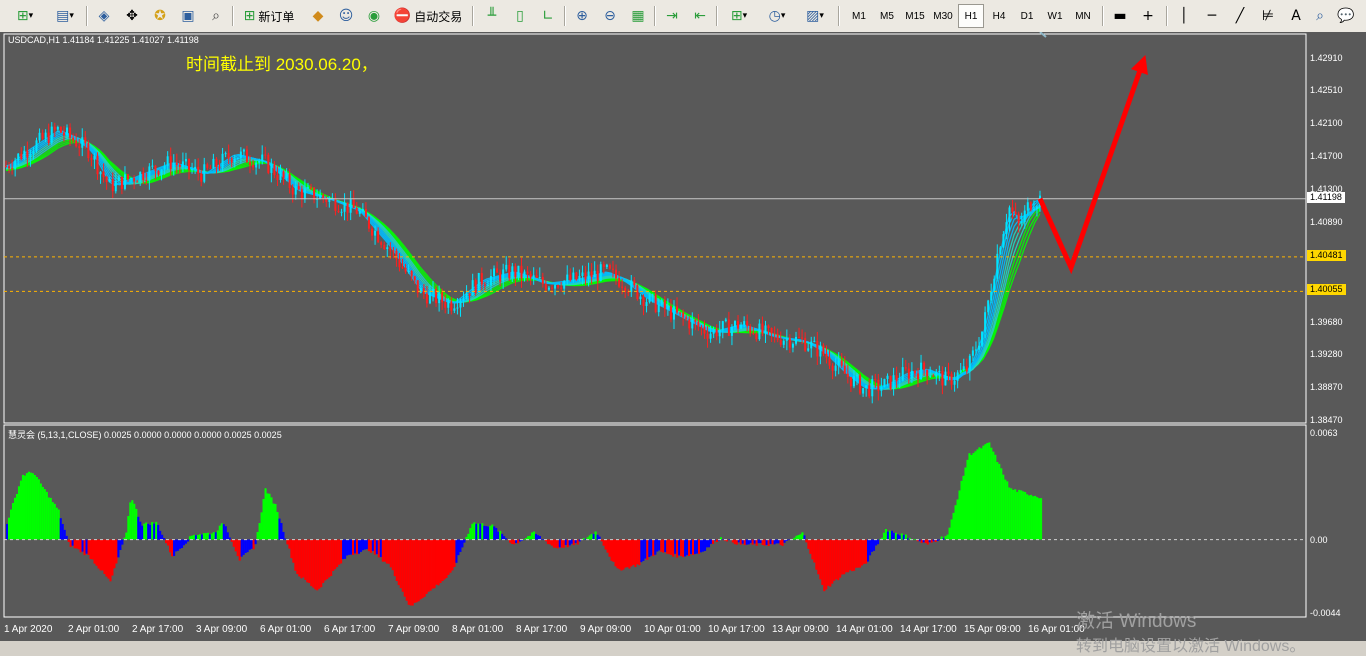 The image size is (1366, 656). Describe the element at coordinates (402, 16) in the screenshot. I see `autotrade-icon: ⛔` at that location.